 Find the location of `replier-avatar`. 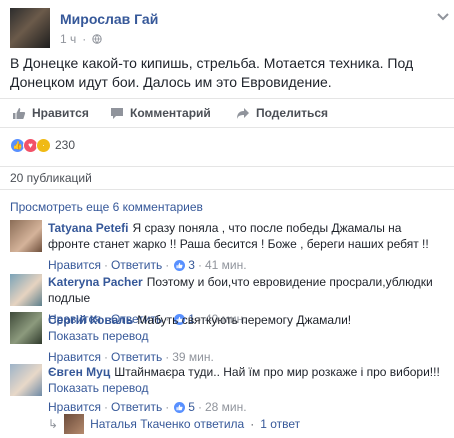

replier-avatar is located at coordinates (74, 424).